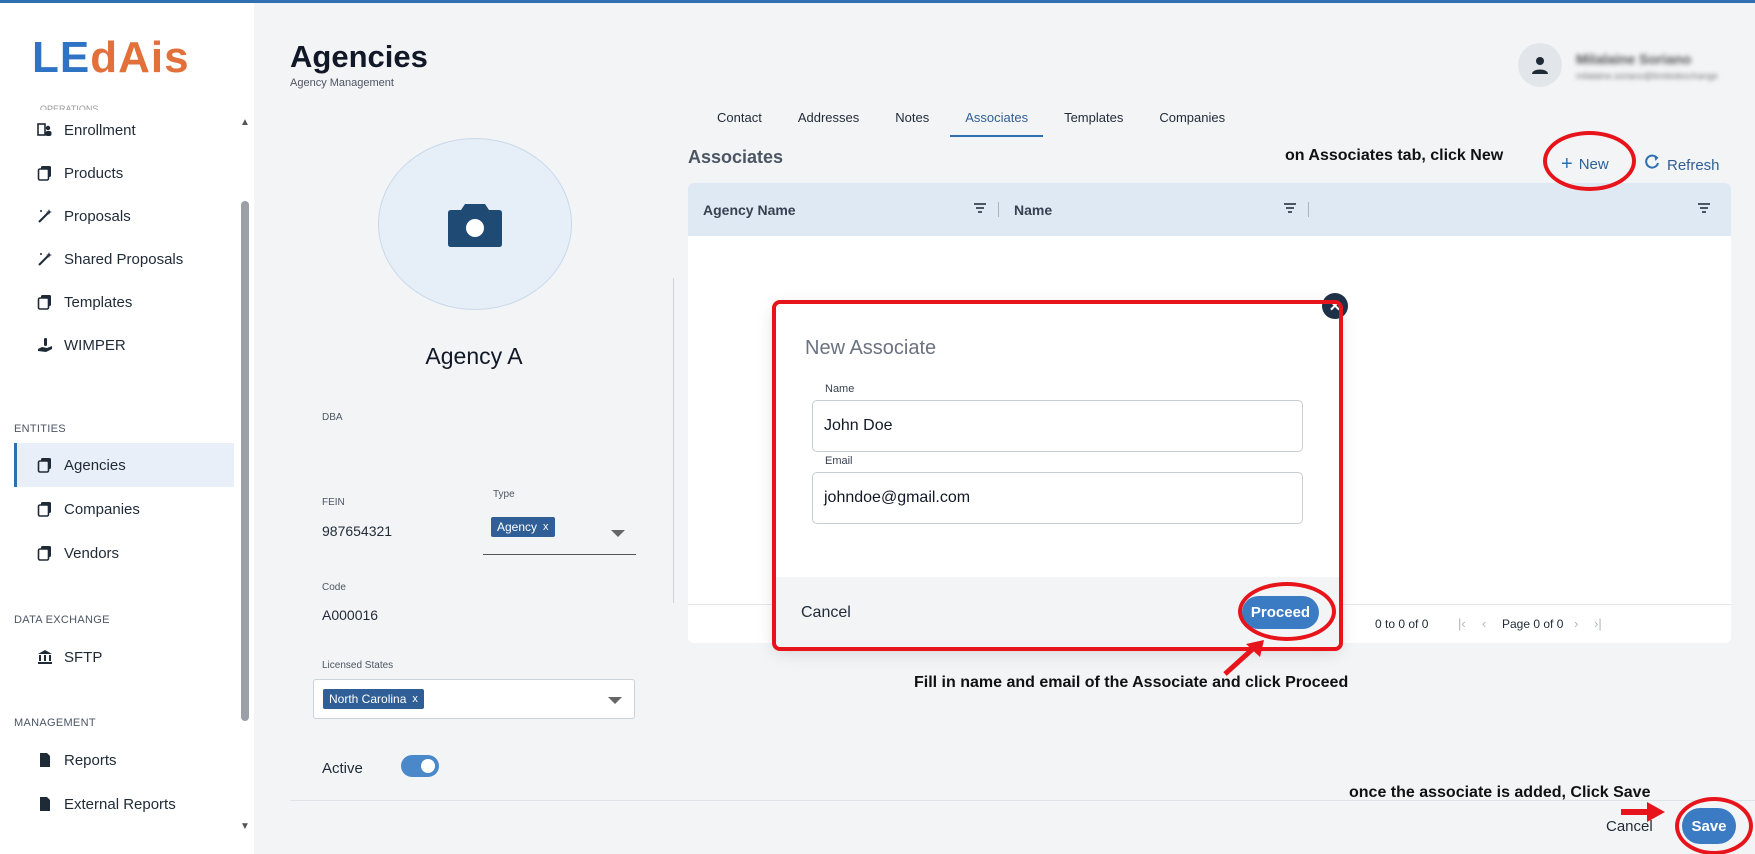  I want to click on refresh-button: Refresh, so click(1681, 165).